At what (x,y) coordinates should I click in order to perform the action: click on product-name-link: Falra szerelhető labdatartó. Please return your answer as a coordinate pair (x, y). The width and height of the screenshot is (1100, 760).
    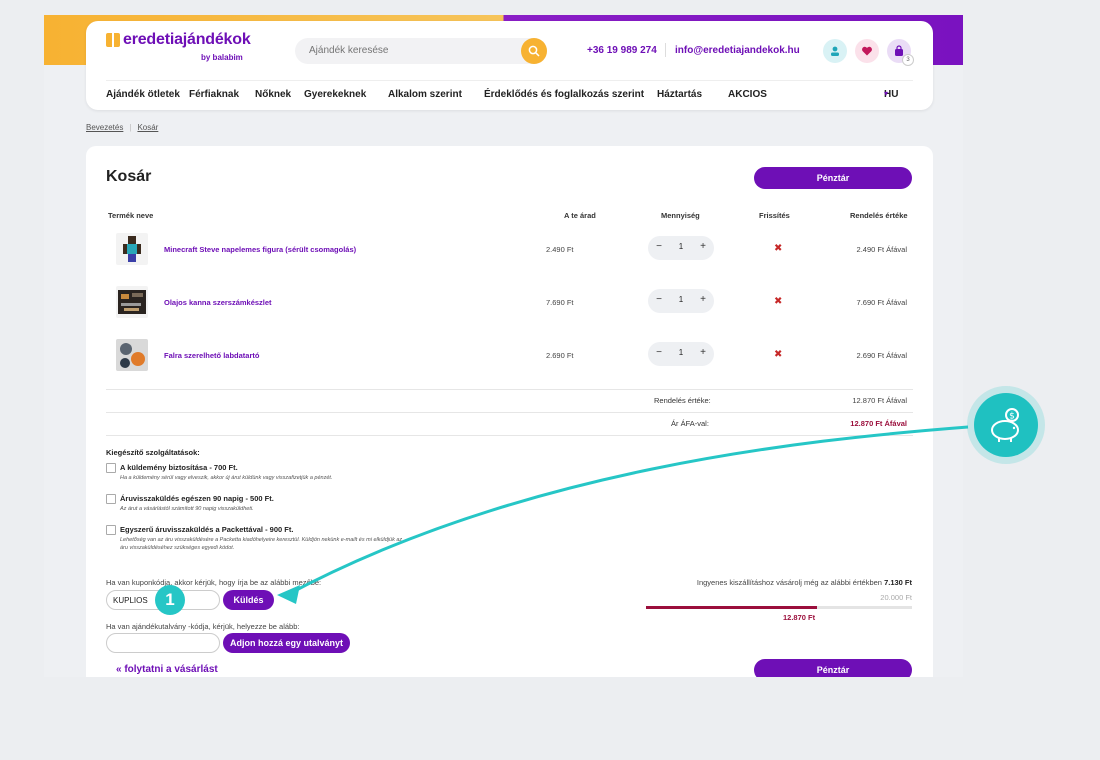
    Looking at the image, I should click on (211, 355).